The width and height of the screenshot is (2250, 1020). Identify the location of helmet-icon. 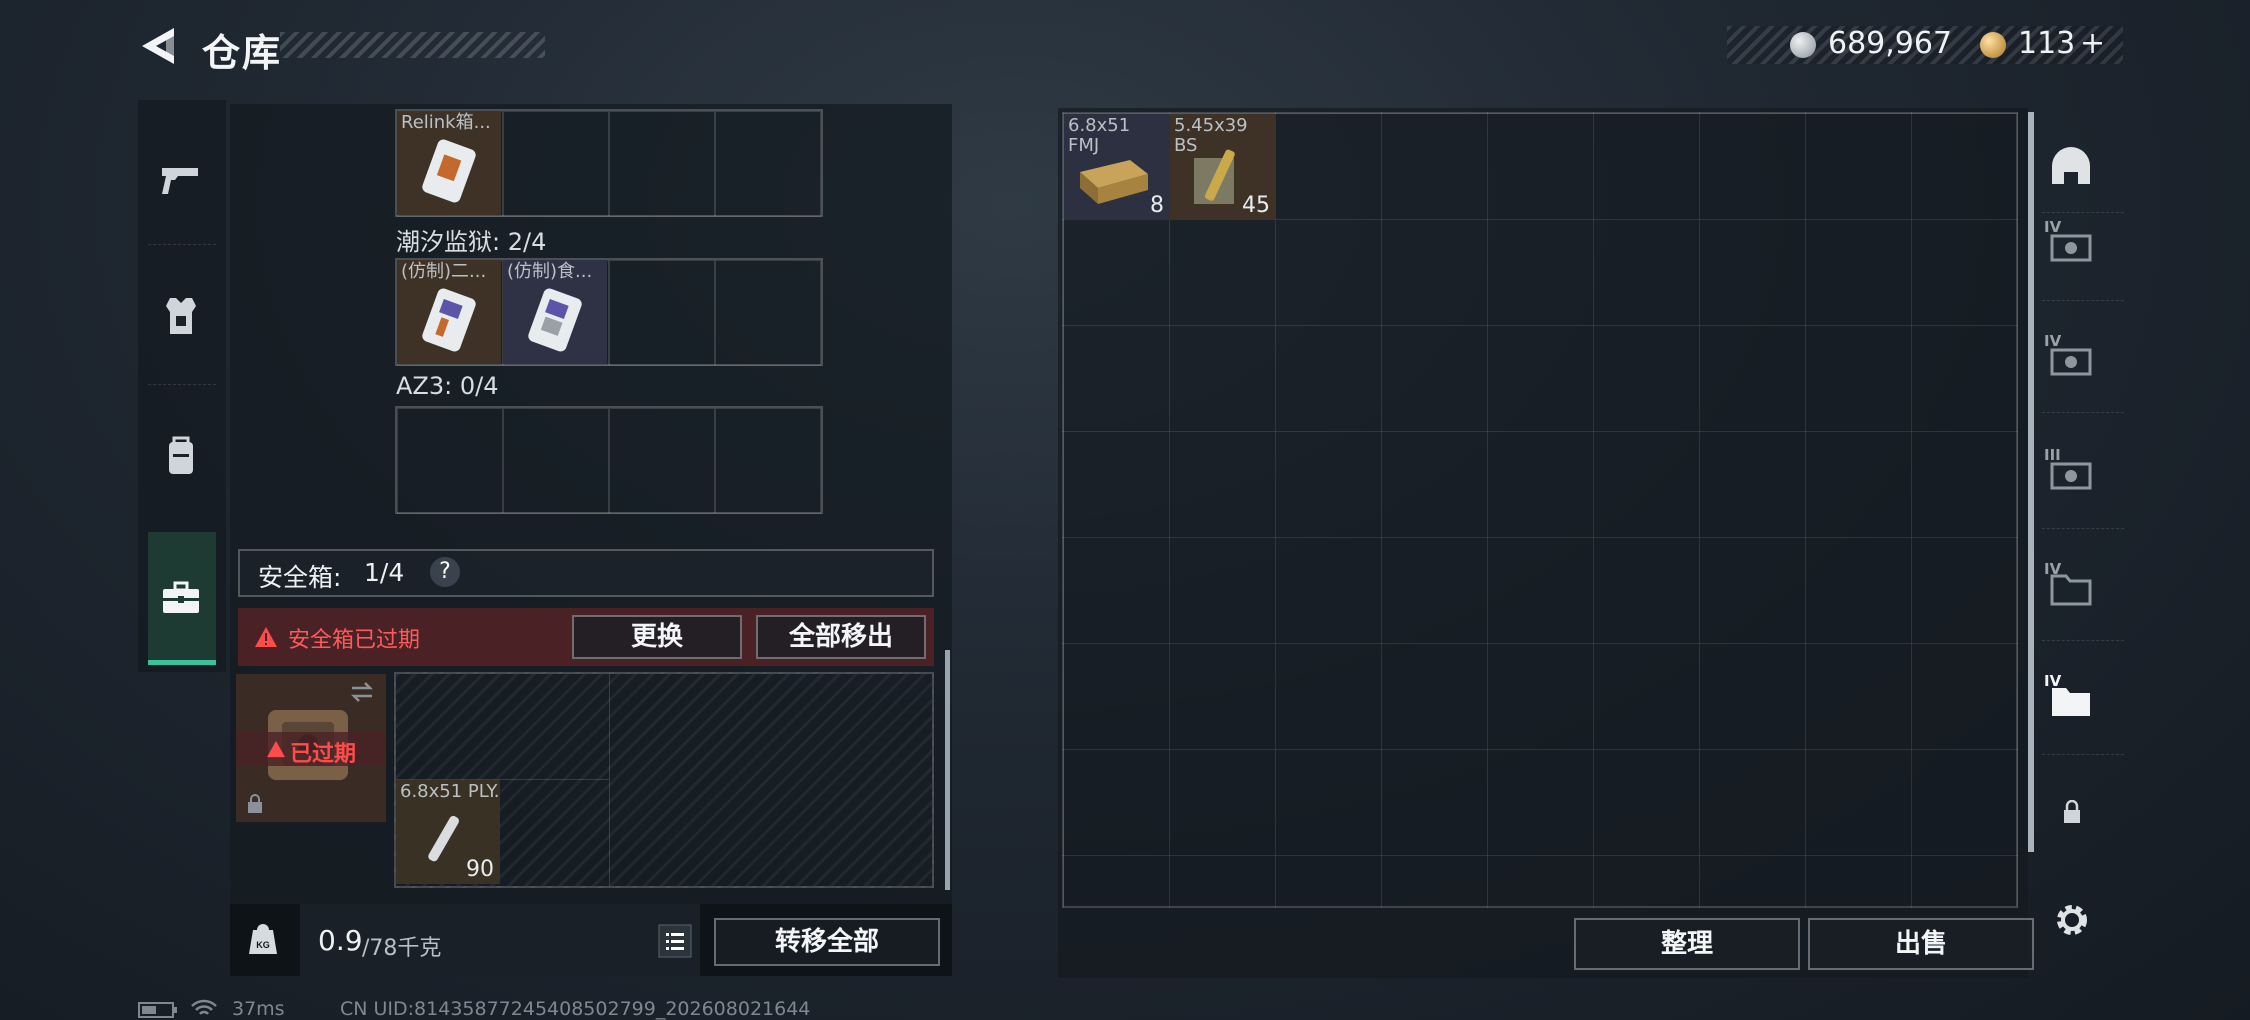
(2071, 167).